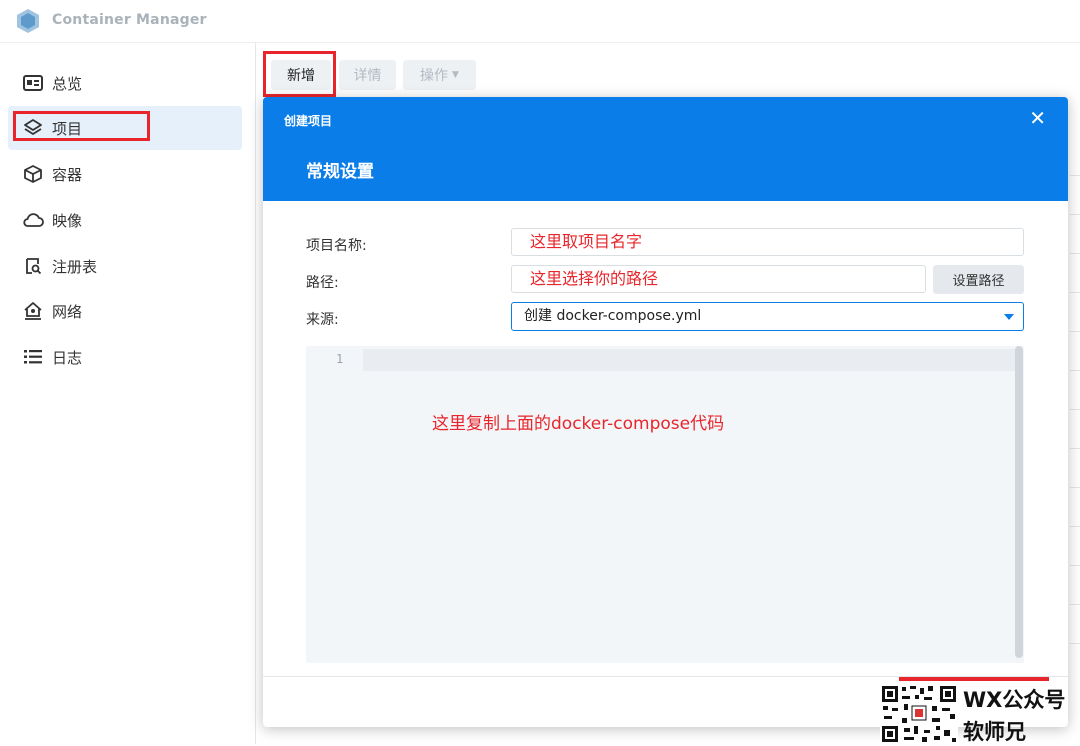 The height and width of the screenshot is (746, 1080). I want to click on source-label: 来源:, so click(322, 320).